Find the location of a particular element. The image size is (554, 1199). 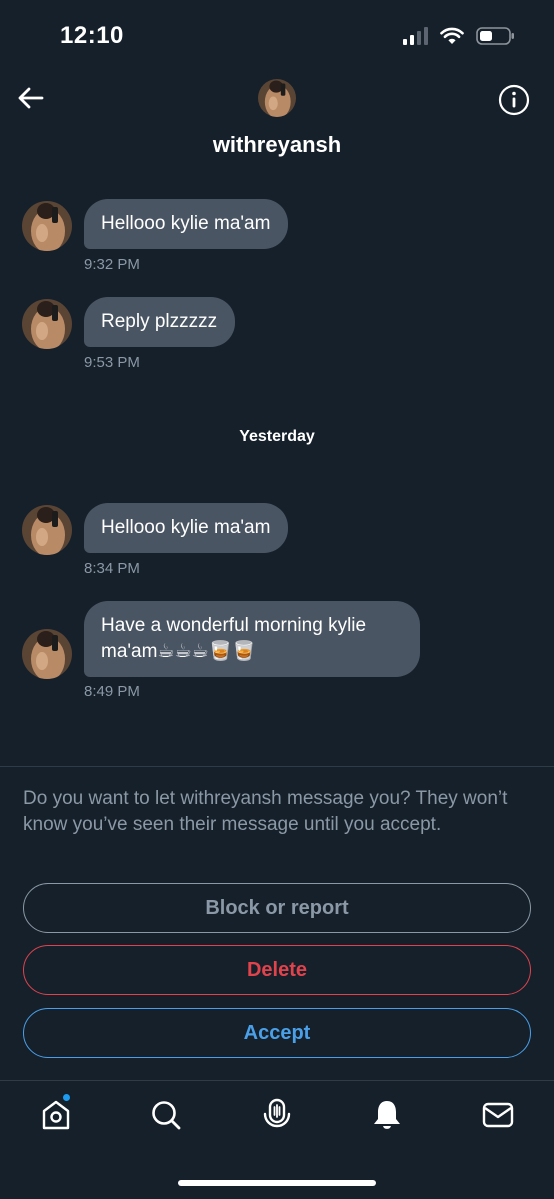

notifications-icon is located at coordinates (387, 1115).